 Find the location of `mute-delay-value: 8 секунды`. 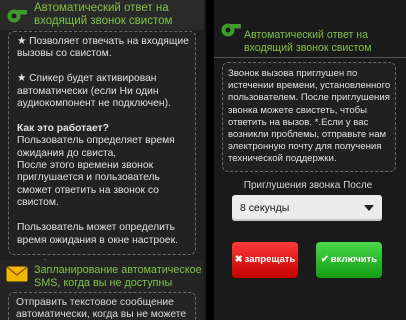

mute-delay-value: 8 секунды is located at coordinates (265, 208).